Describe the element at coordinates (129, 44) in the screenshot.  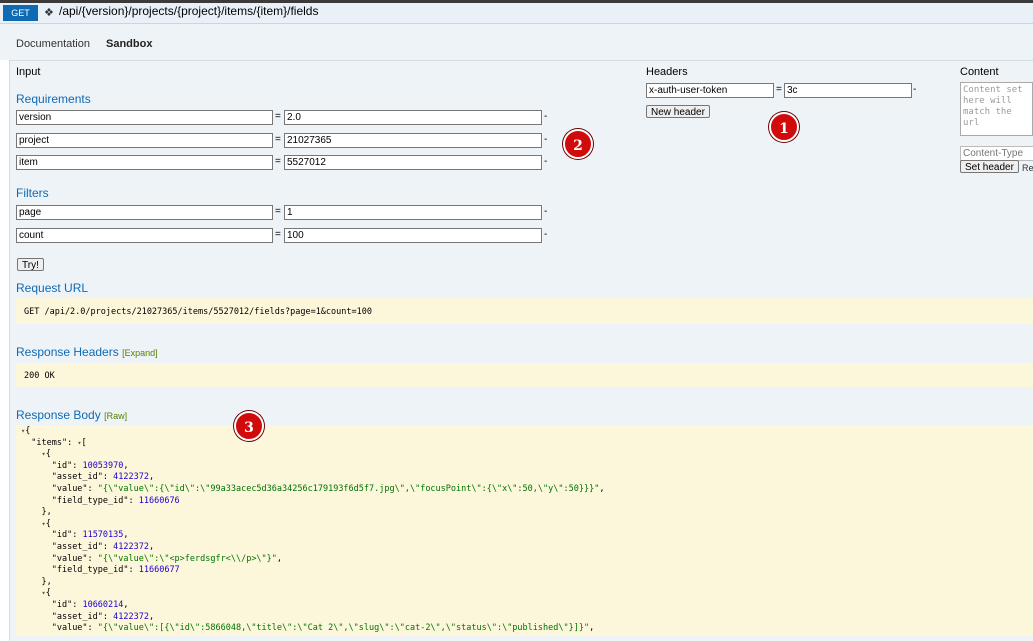
I see `tab-sandbox: Sandbox` at that location.